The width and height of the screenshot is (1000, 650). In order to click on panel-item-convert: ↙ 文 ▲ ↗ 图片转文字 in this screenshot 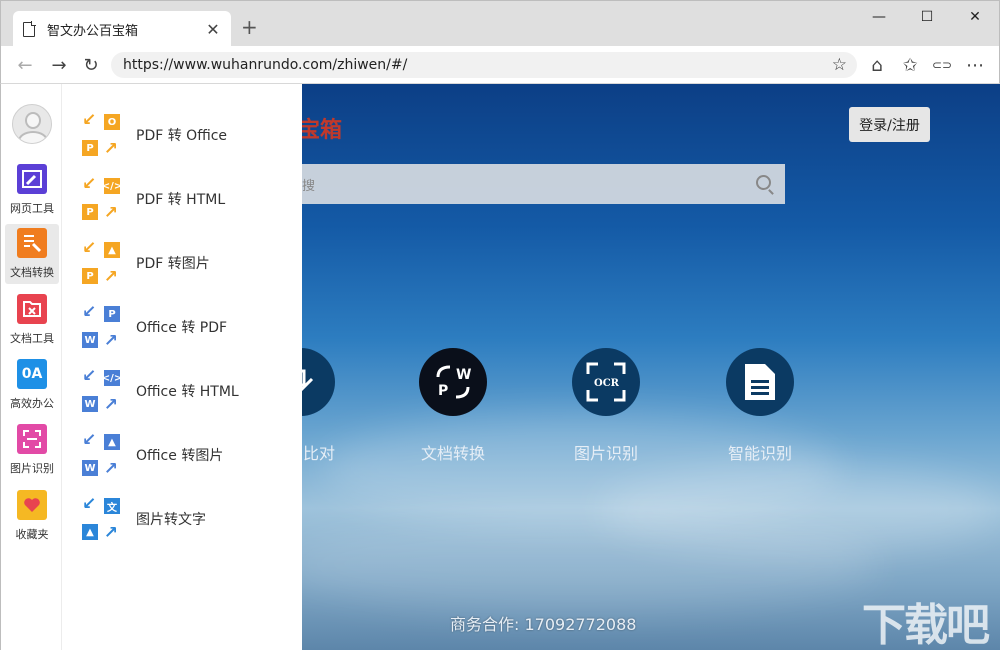, I will do `click(143, 519)`.